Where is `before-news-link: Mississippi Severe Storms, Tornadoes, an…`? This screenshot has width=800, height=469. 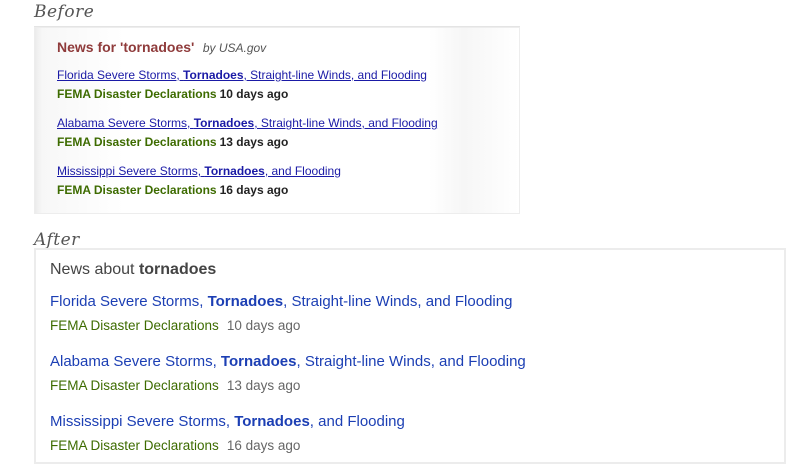 before-news-link: Mississippi Severe Storms, Tornadoes, an… is located at coordinates (199, 171).